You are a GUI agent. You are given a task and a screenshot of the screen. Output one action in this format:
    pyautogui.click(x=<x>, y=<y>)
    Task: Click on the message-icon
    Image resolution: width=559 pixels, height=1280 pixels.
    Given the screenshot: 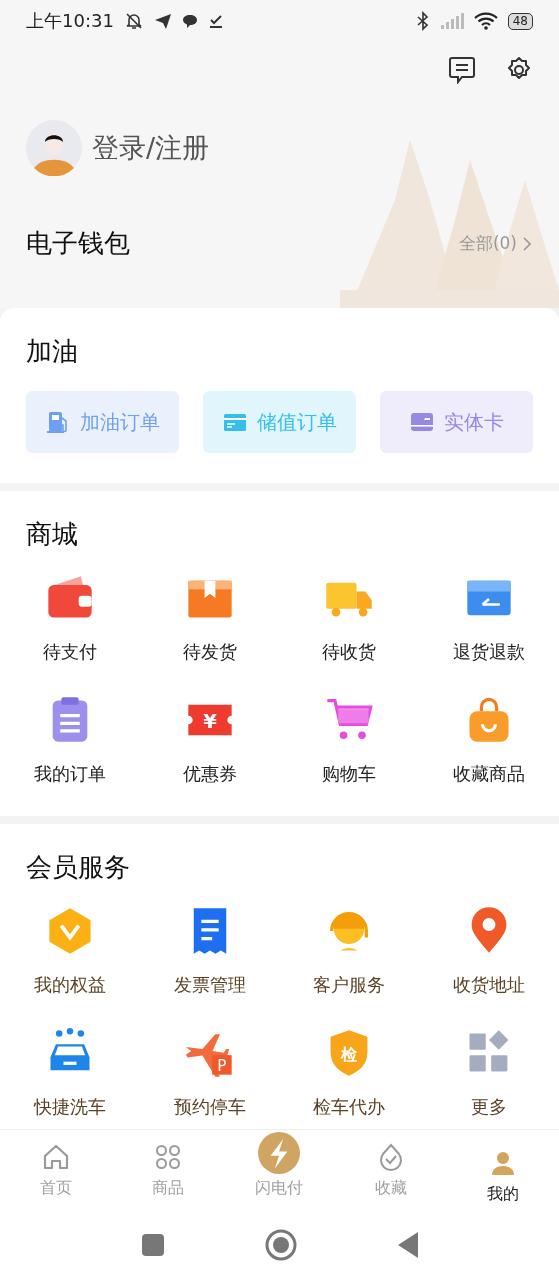 What is the action you would take?
    pyautogui.click(x=462, y=70)
    